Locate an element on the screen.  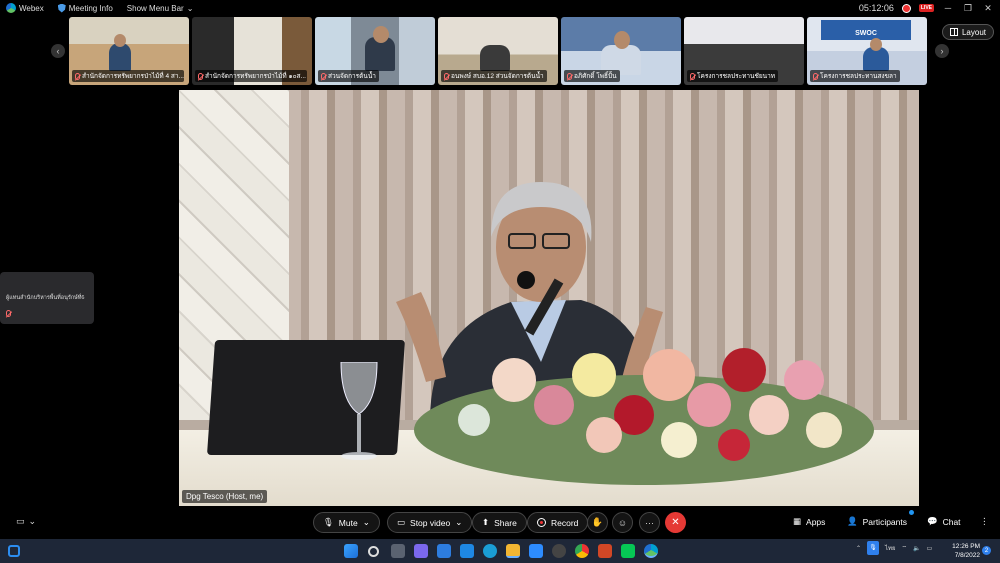
task-view-icon is located at coordinates (398, 551).